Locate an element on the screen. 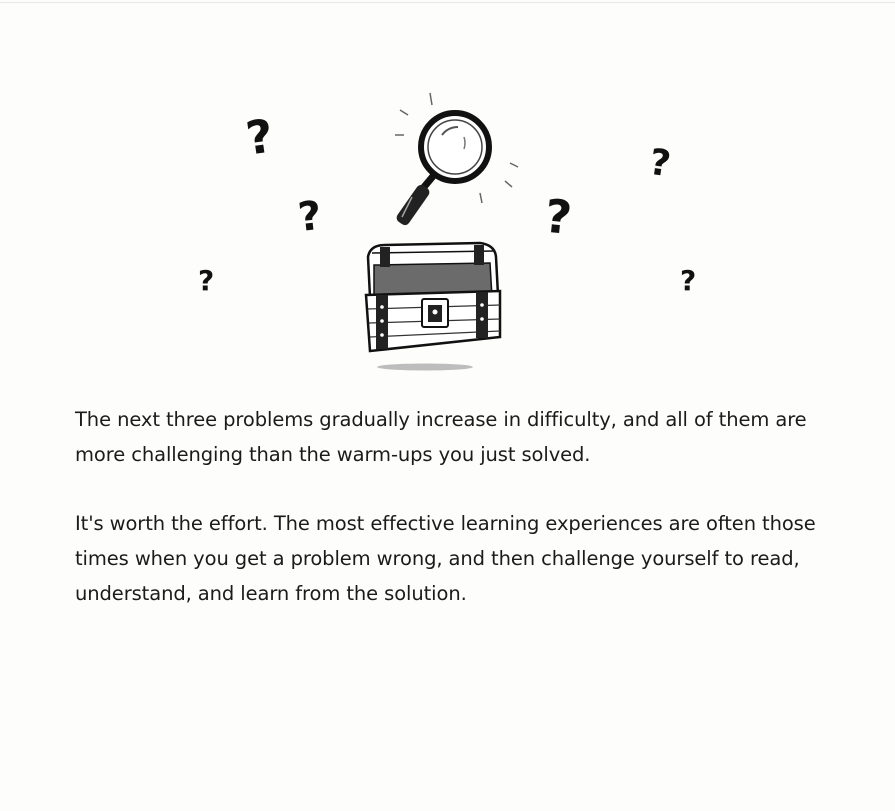 This screenshot has width=895, height=811. magnifying-glass-icon is located at coordinates (457, 159).